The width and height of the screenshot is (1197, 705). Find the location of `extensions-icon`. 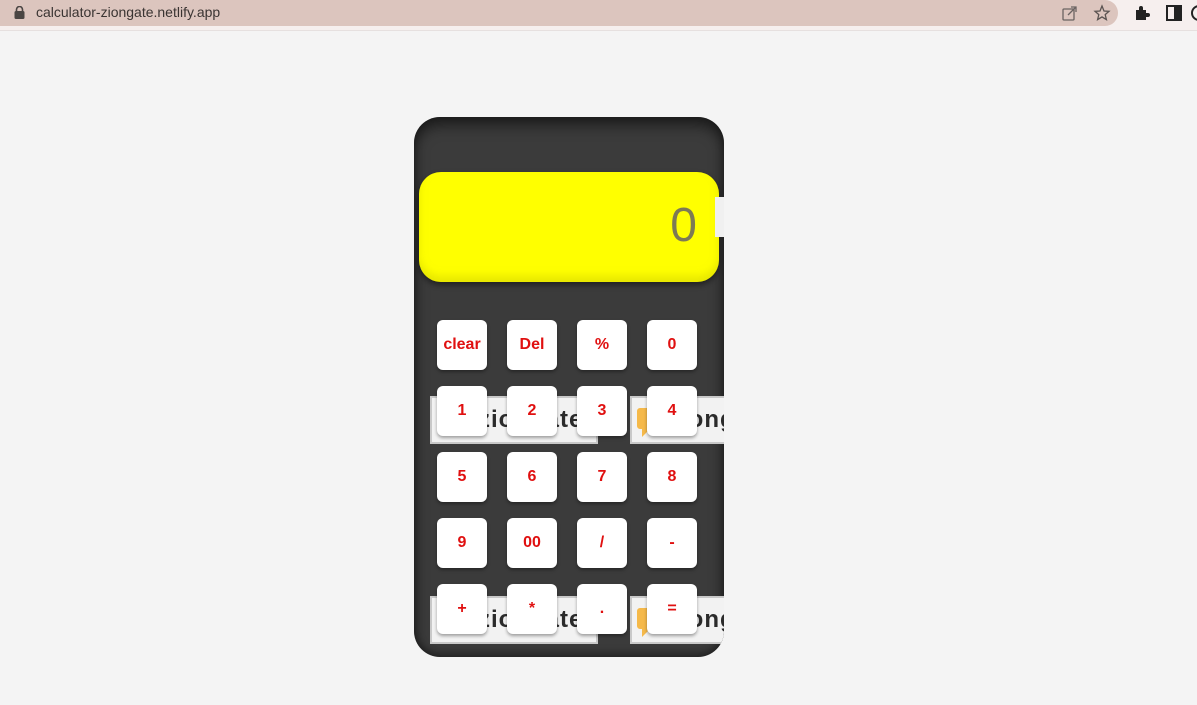

extensions-icon is located at coordinates (1142, 13).